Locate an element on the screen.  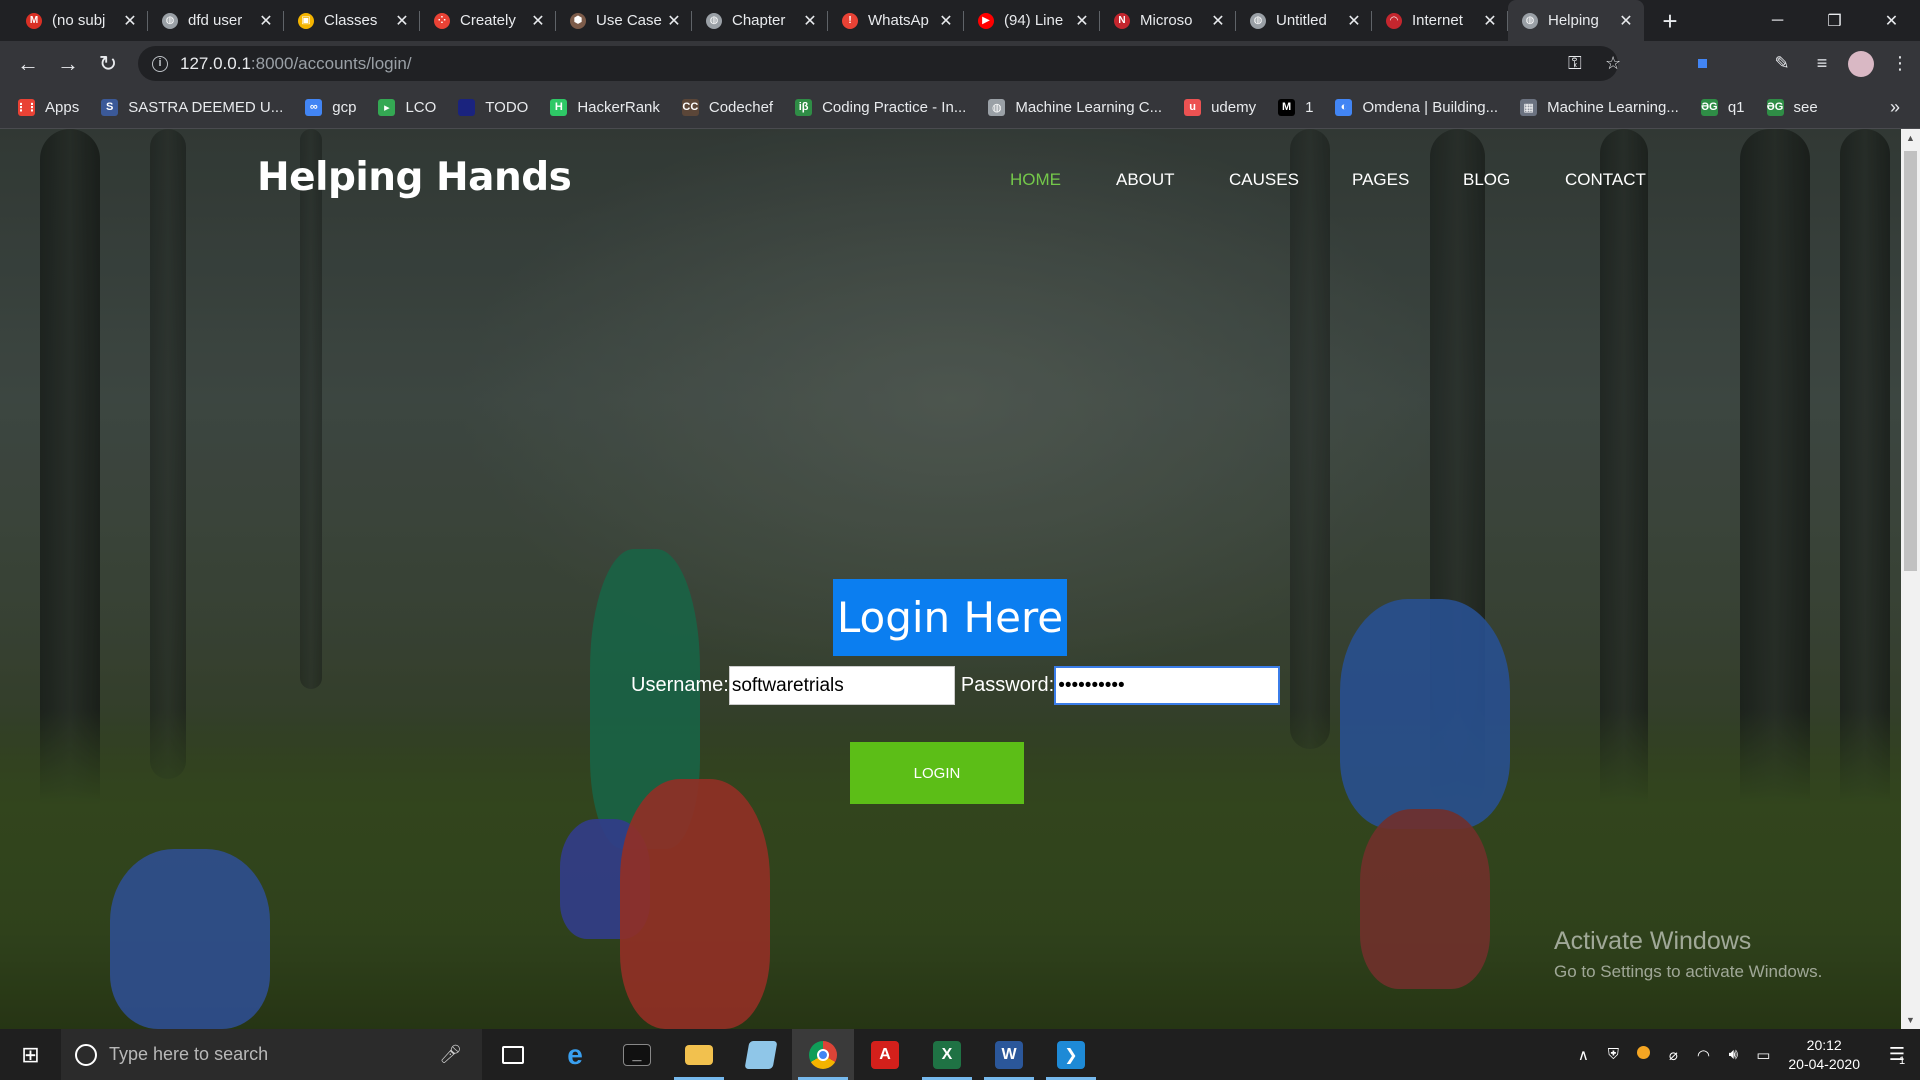
browser-tab: M (no subj ✕ is located at coordinates (80, 20).